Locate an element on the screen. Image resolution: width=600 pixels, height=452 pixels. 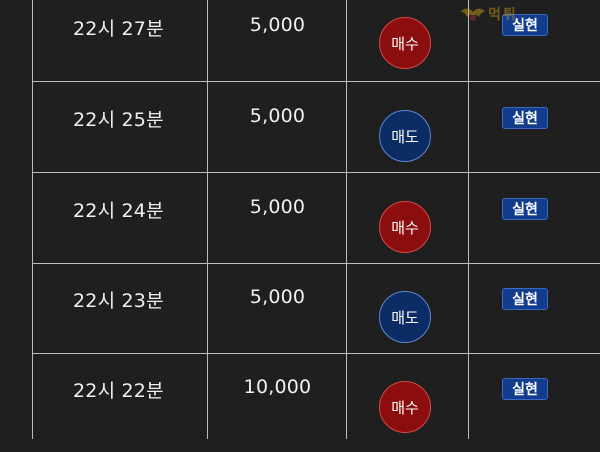
trade-amount: 10,000 is located at coordinates (277, 387).